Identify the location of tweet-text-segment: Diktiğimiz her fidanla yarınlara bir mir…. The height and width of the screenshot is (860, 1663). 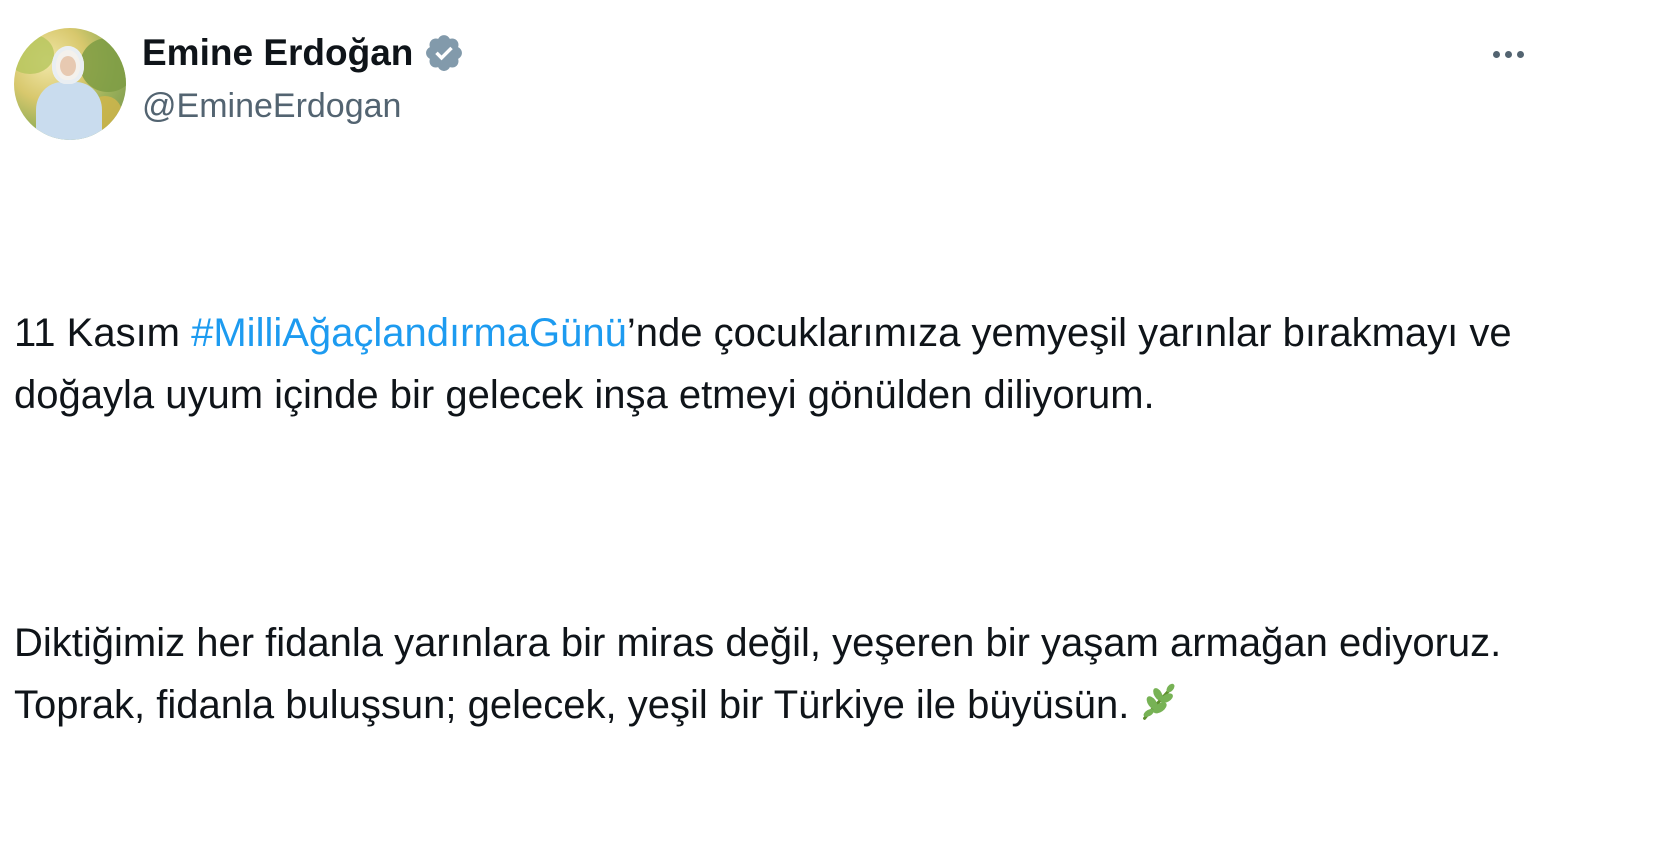
(763, 674).